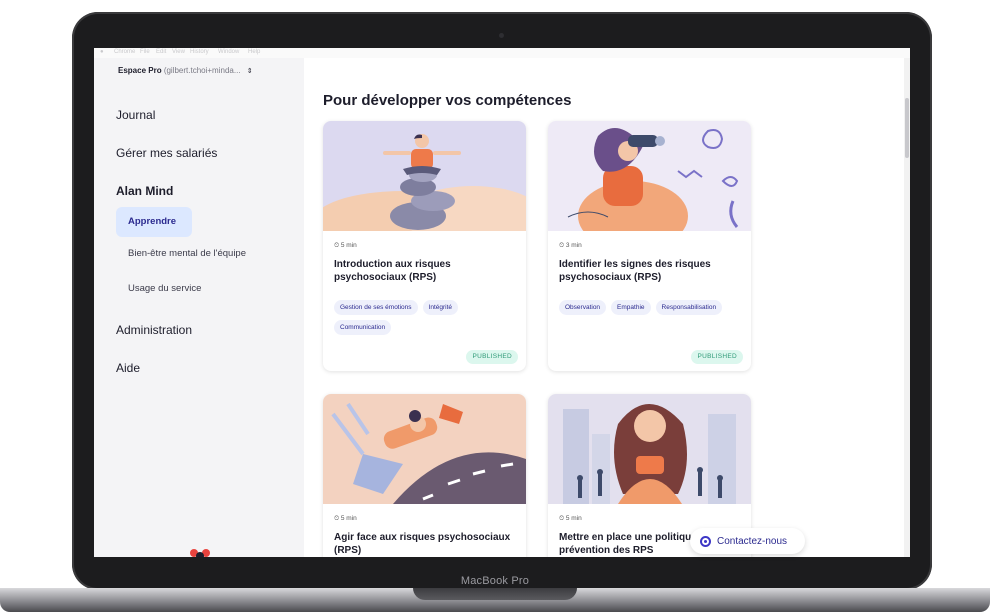 Image resolution: width=990 pixels, height=612 pixels. I want to click on duration: ⏲ 3 min, so click(570, 246).